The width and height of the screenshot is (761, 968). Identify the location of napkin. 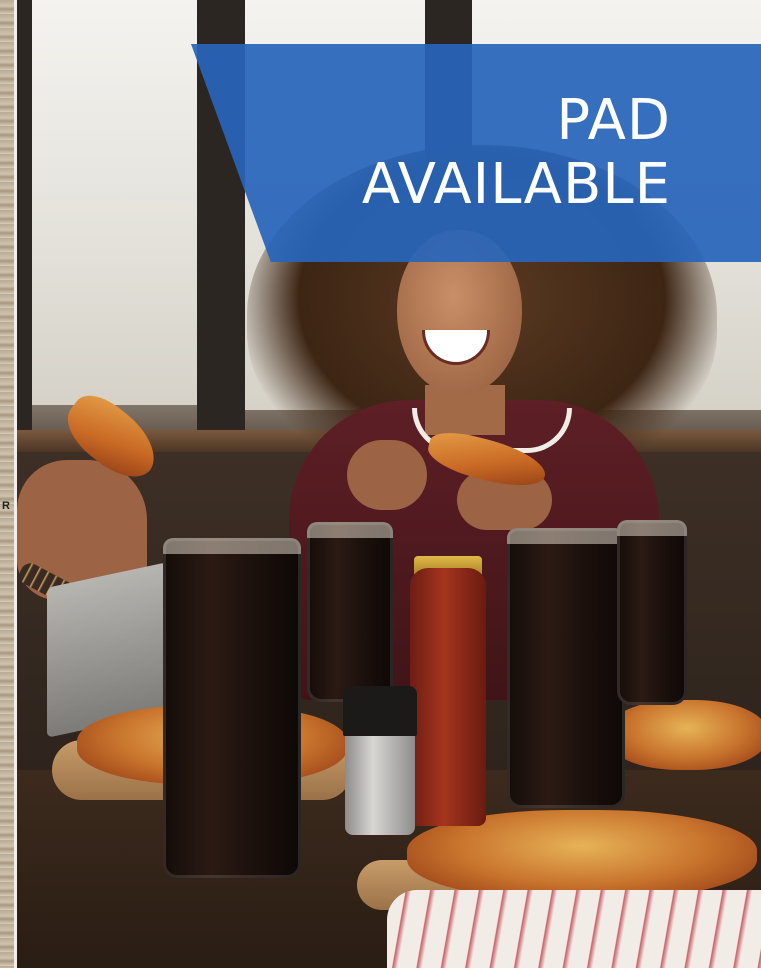
(574, 929).